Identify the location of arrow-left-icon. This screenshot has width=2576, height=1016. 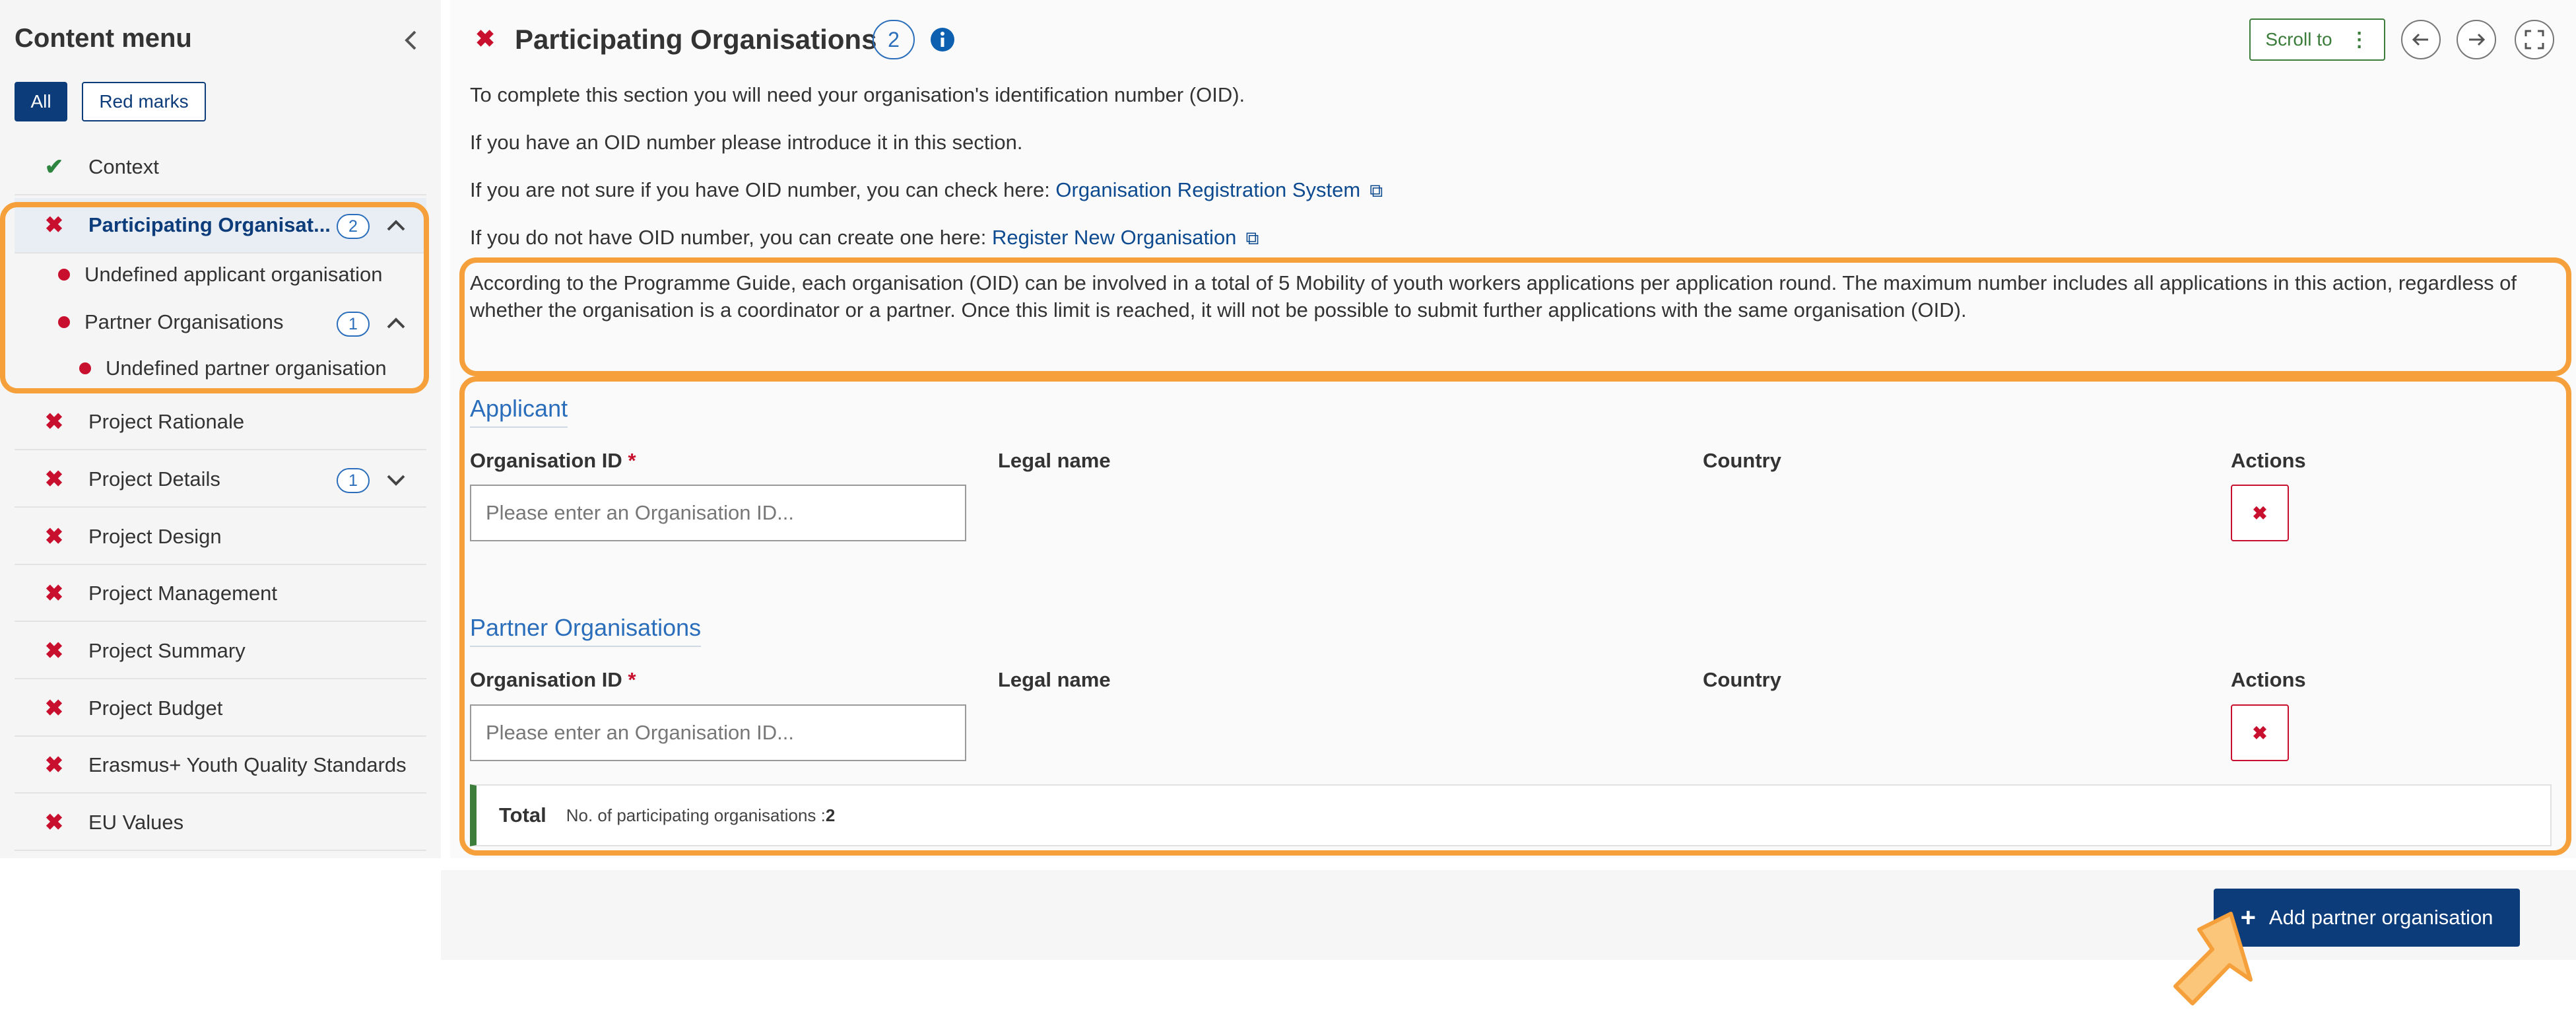
(2420, 39).